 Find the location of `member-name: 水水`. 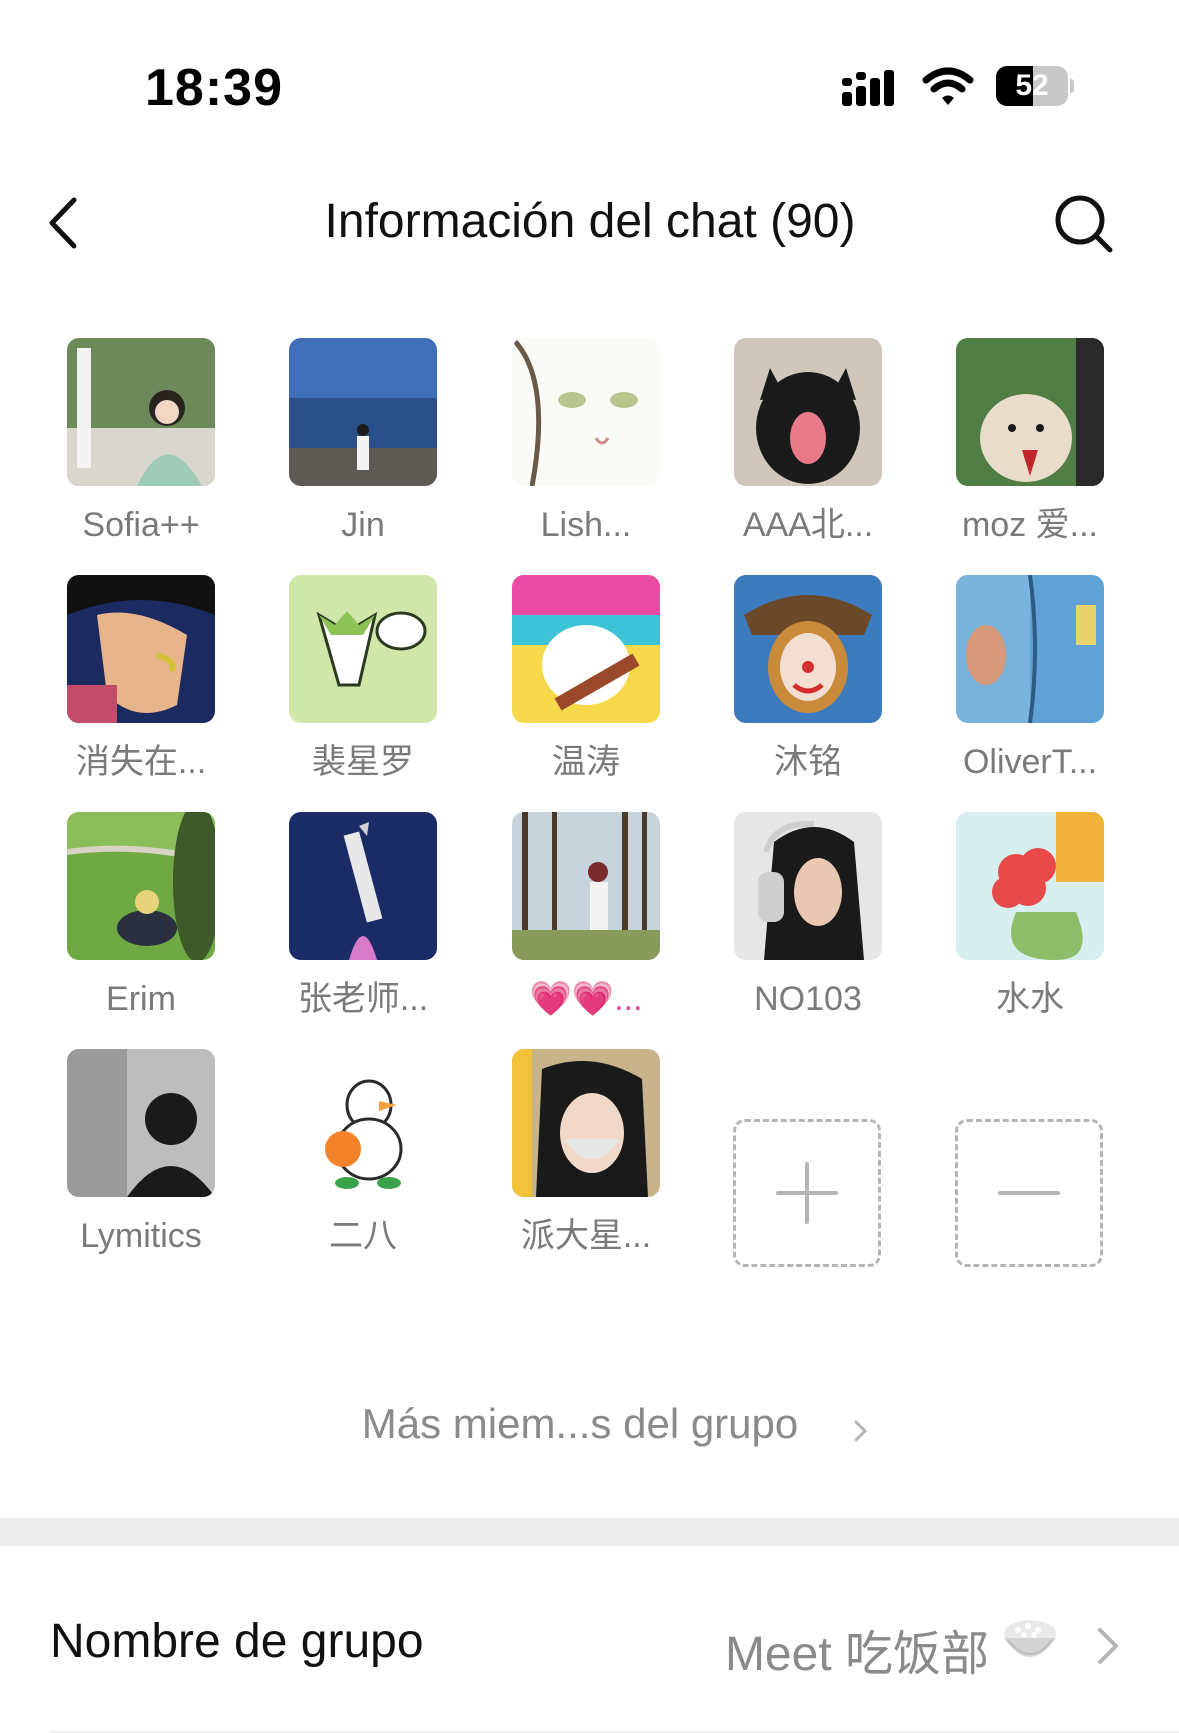

member-name: 水水 is located at coordinates (1030, 999).